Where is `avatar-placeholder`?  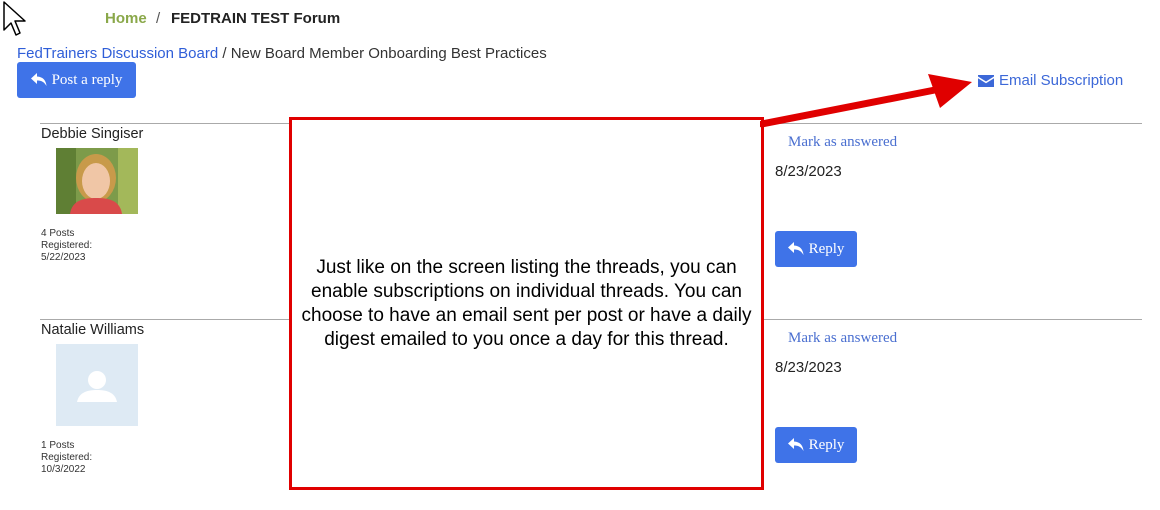 avatar-placeholder is located at coordinates (97, 385).